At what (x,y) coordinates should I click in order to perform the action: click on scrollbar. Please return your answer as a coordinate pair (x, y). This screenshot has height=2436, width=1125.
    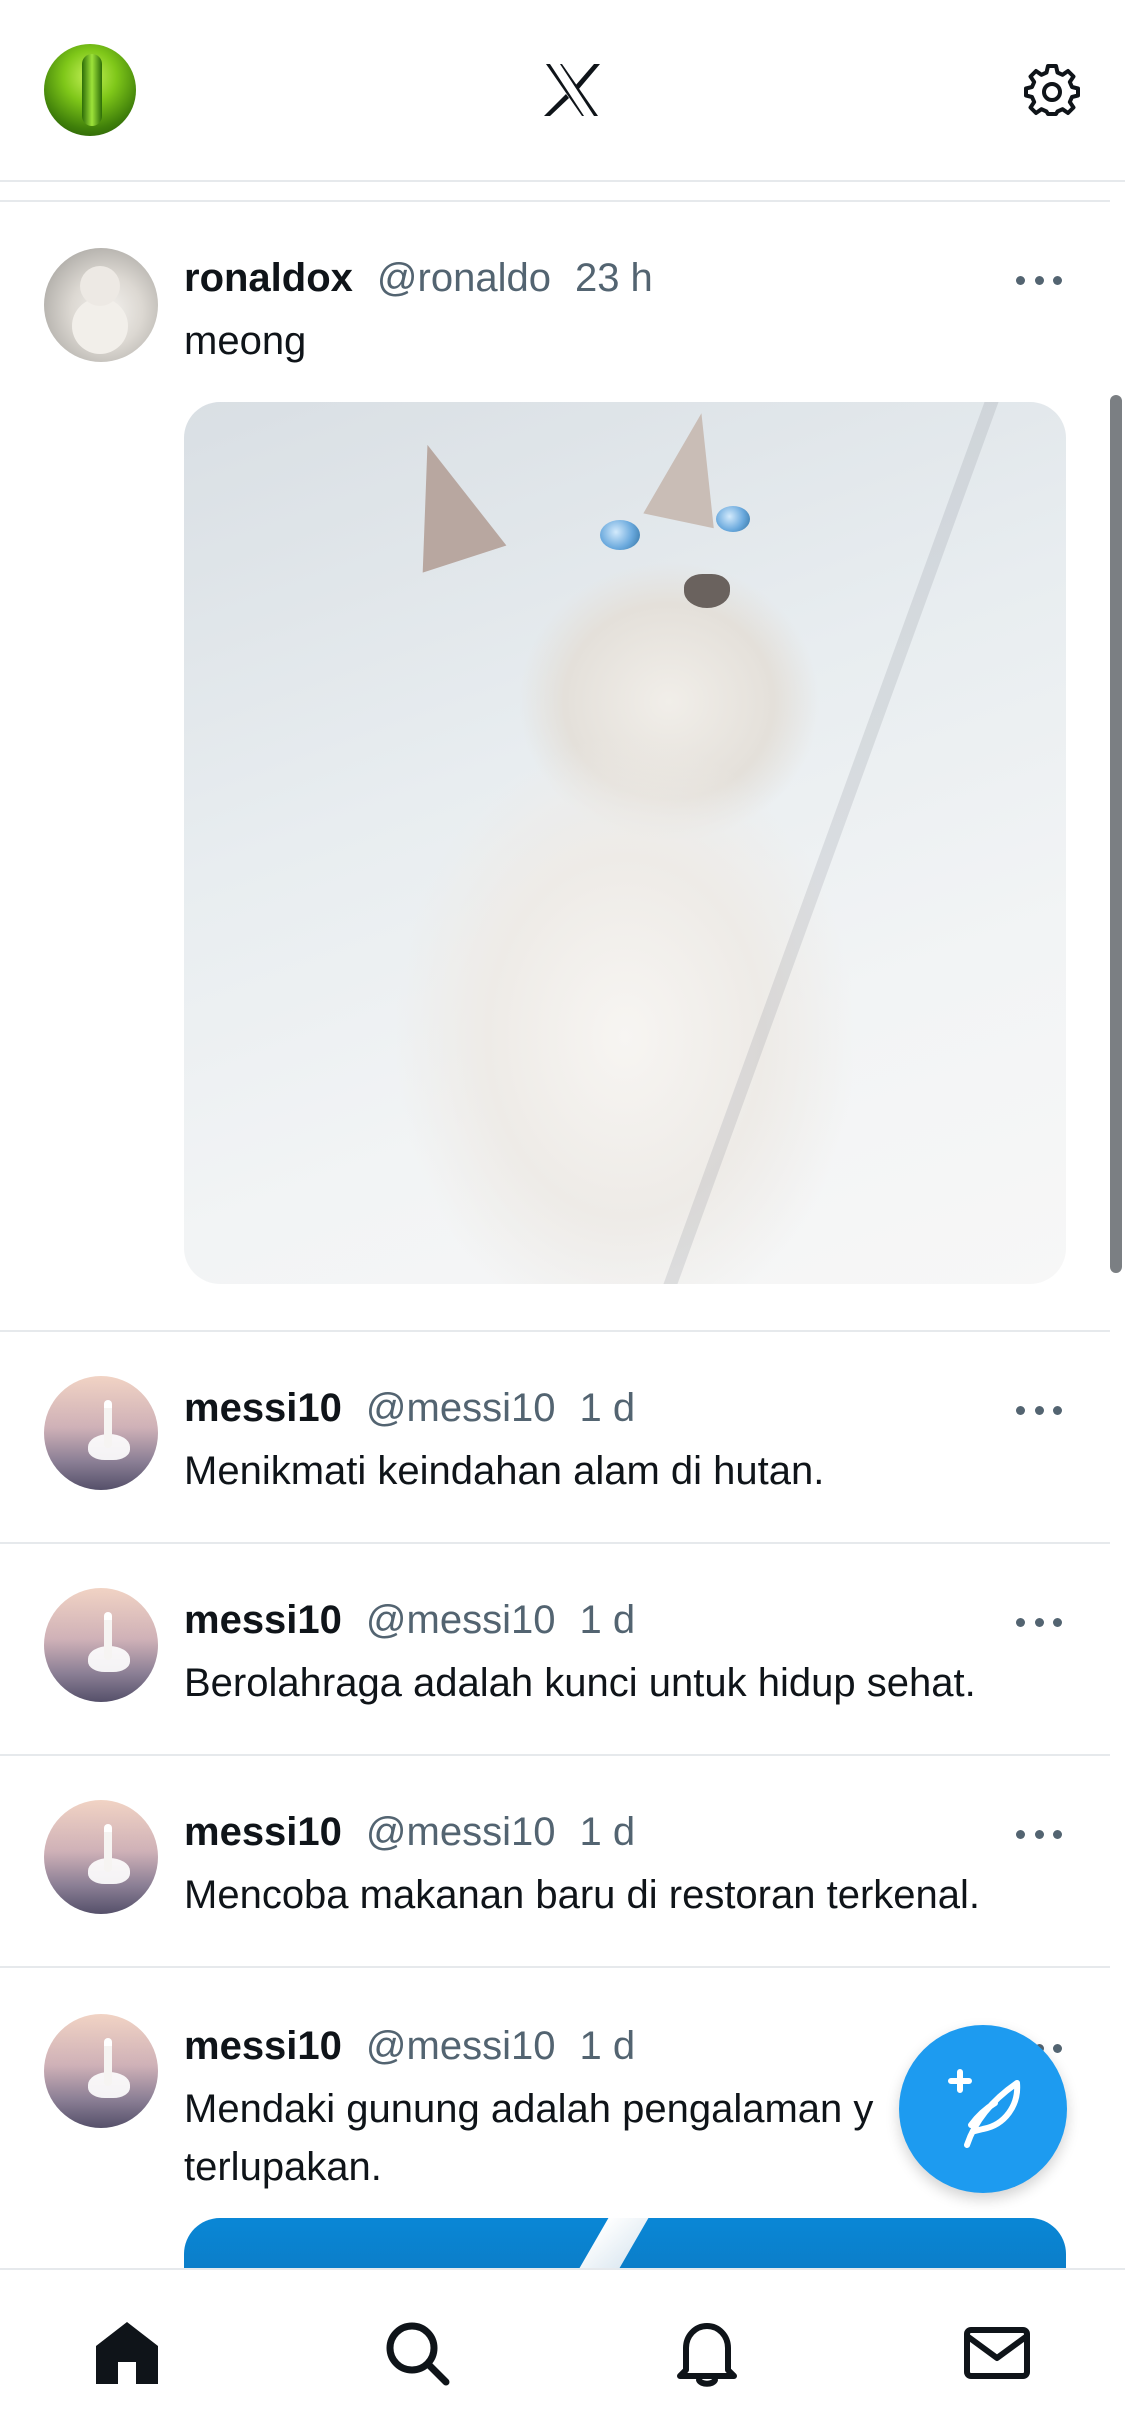
    Looking at the image, I should click on (1116, 834).